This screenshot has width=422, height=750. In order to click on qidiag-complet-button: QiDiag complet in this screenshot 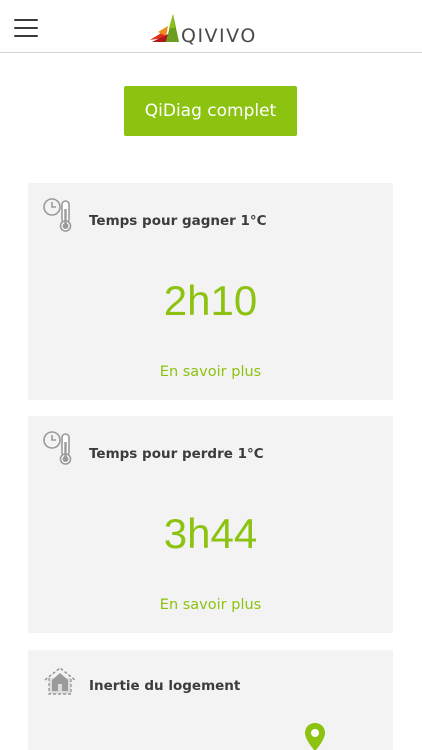, I will do `click(210, 111)`.